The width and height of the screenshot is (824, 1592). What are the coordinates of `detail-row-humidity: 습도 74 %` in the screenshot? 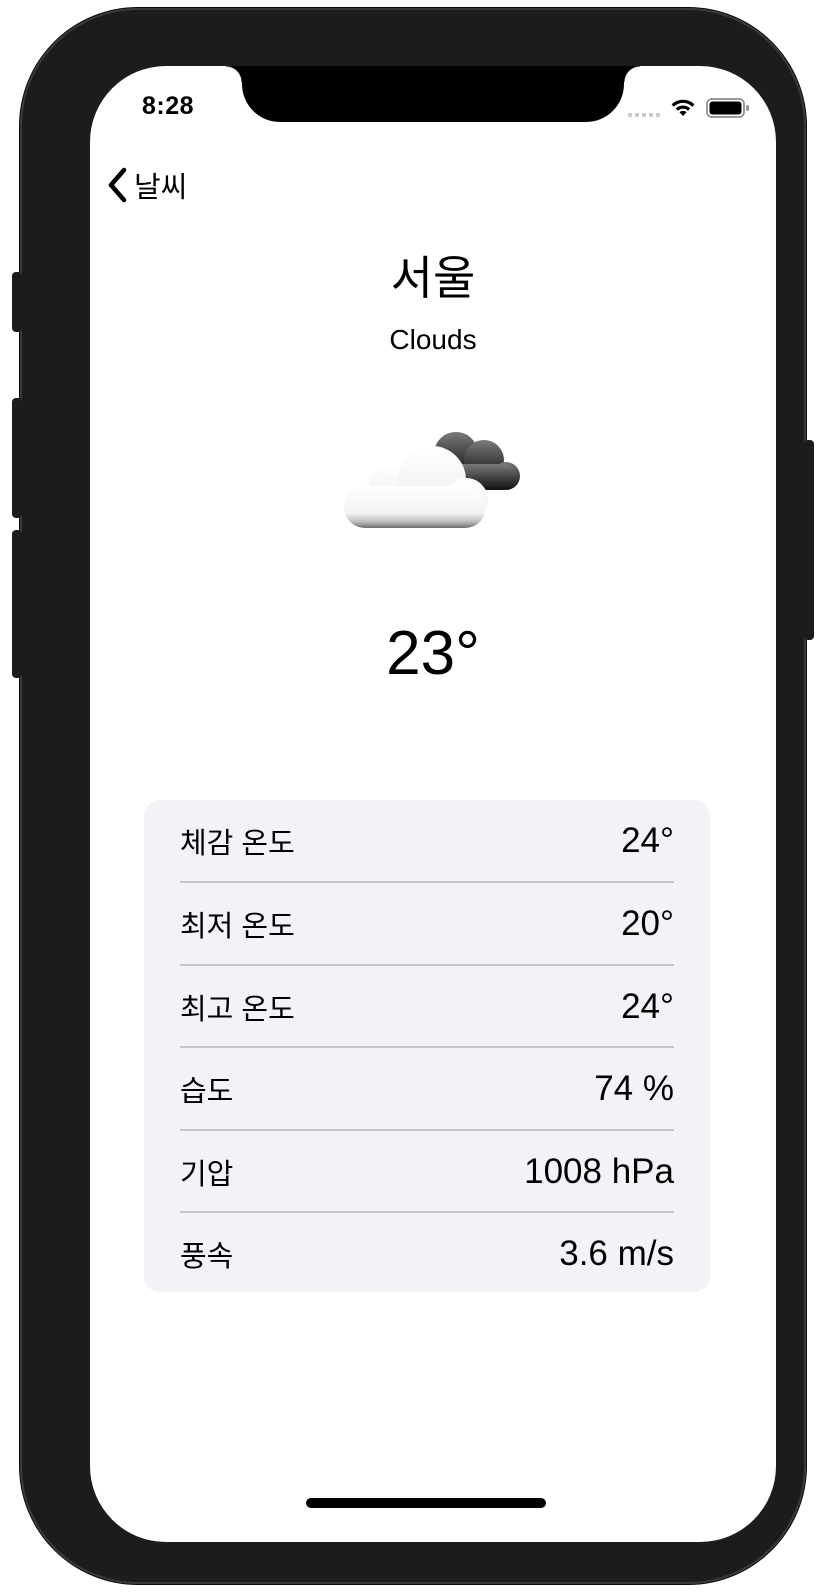 It's located at (427, 1089).